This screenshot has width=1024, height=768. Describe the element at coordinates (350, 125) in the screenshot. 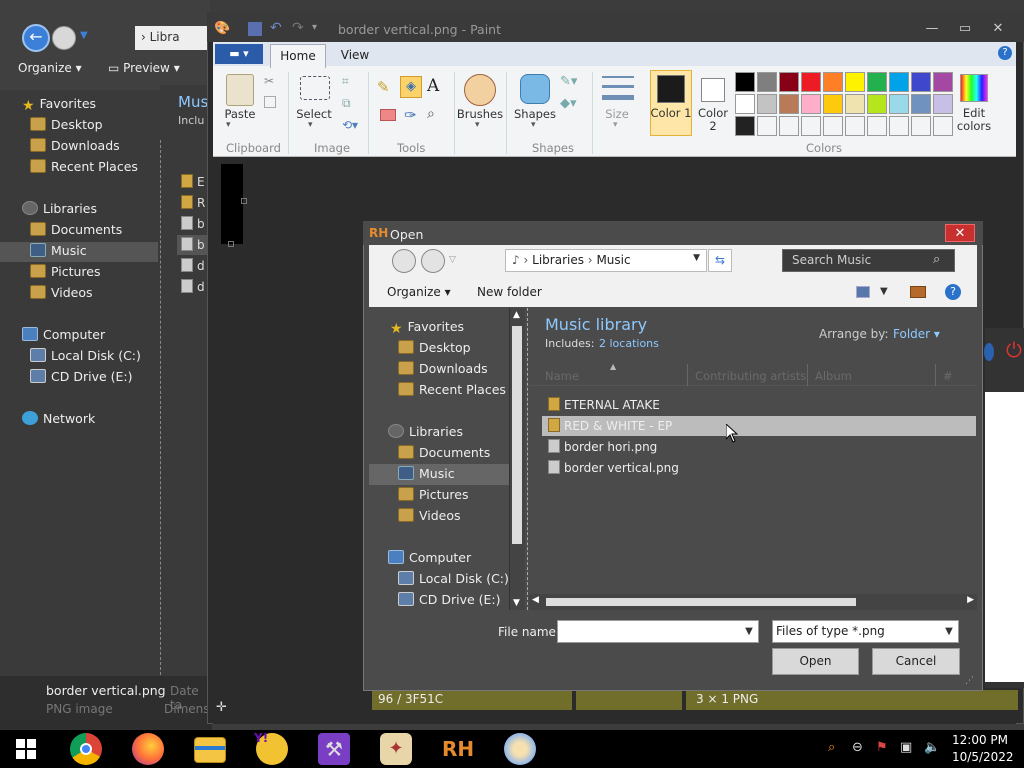

I see `rotate-icon: ⟲▾` at that location.